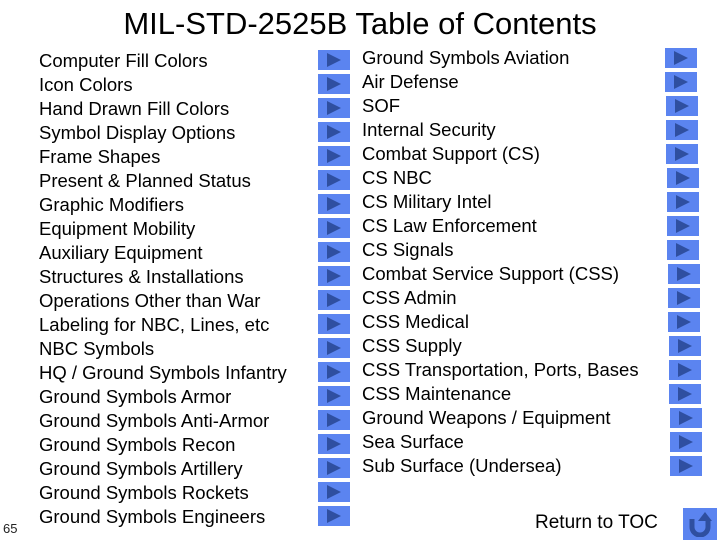 Image resolution: width=720 pixels, height=540 pixels. I want to click on toc-item: Ground Symbols Anti-Armor, so click(163, 421).